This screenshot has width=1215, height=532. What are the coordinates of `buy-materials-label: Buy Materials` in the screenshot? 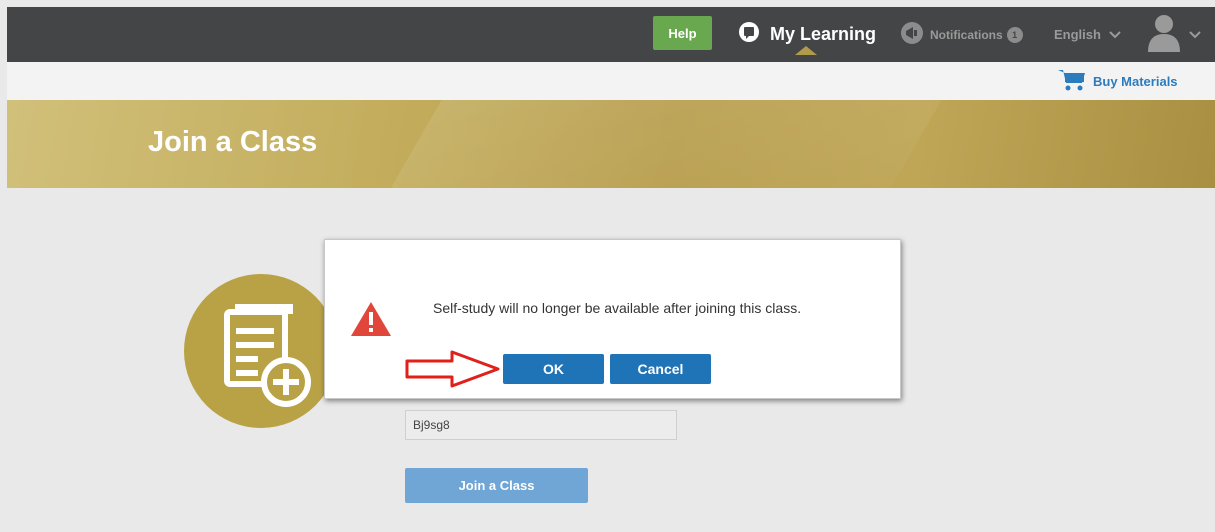 It's located at (1135, 81).